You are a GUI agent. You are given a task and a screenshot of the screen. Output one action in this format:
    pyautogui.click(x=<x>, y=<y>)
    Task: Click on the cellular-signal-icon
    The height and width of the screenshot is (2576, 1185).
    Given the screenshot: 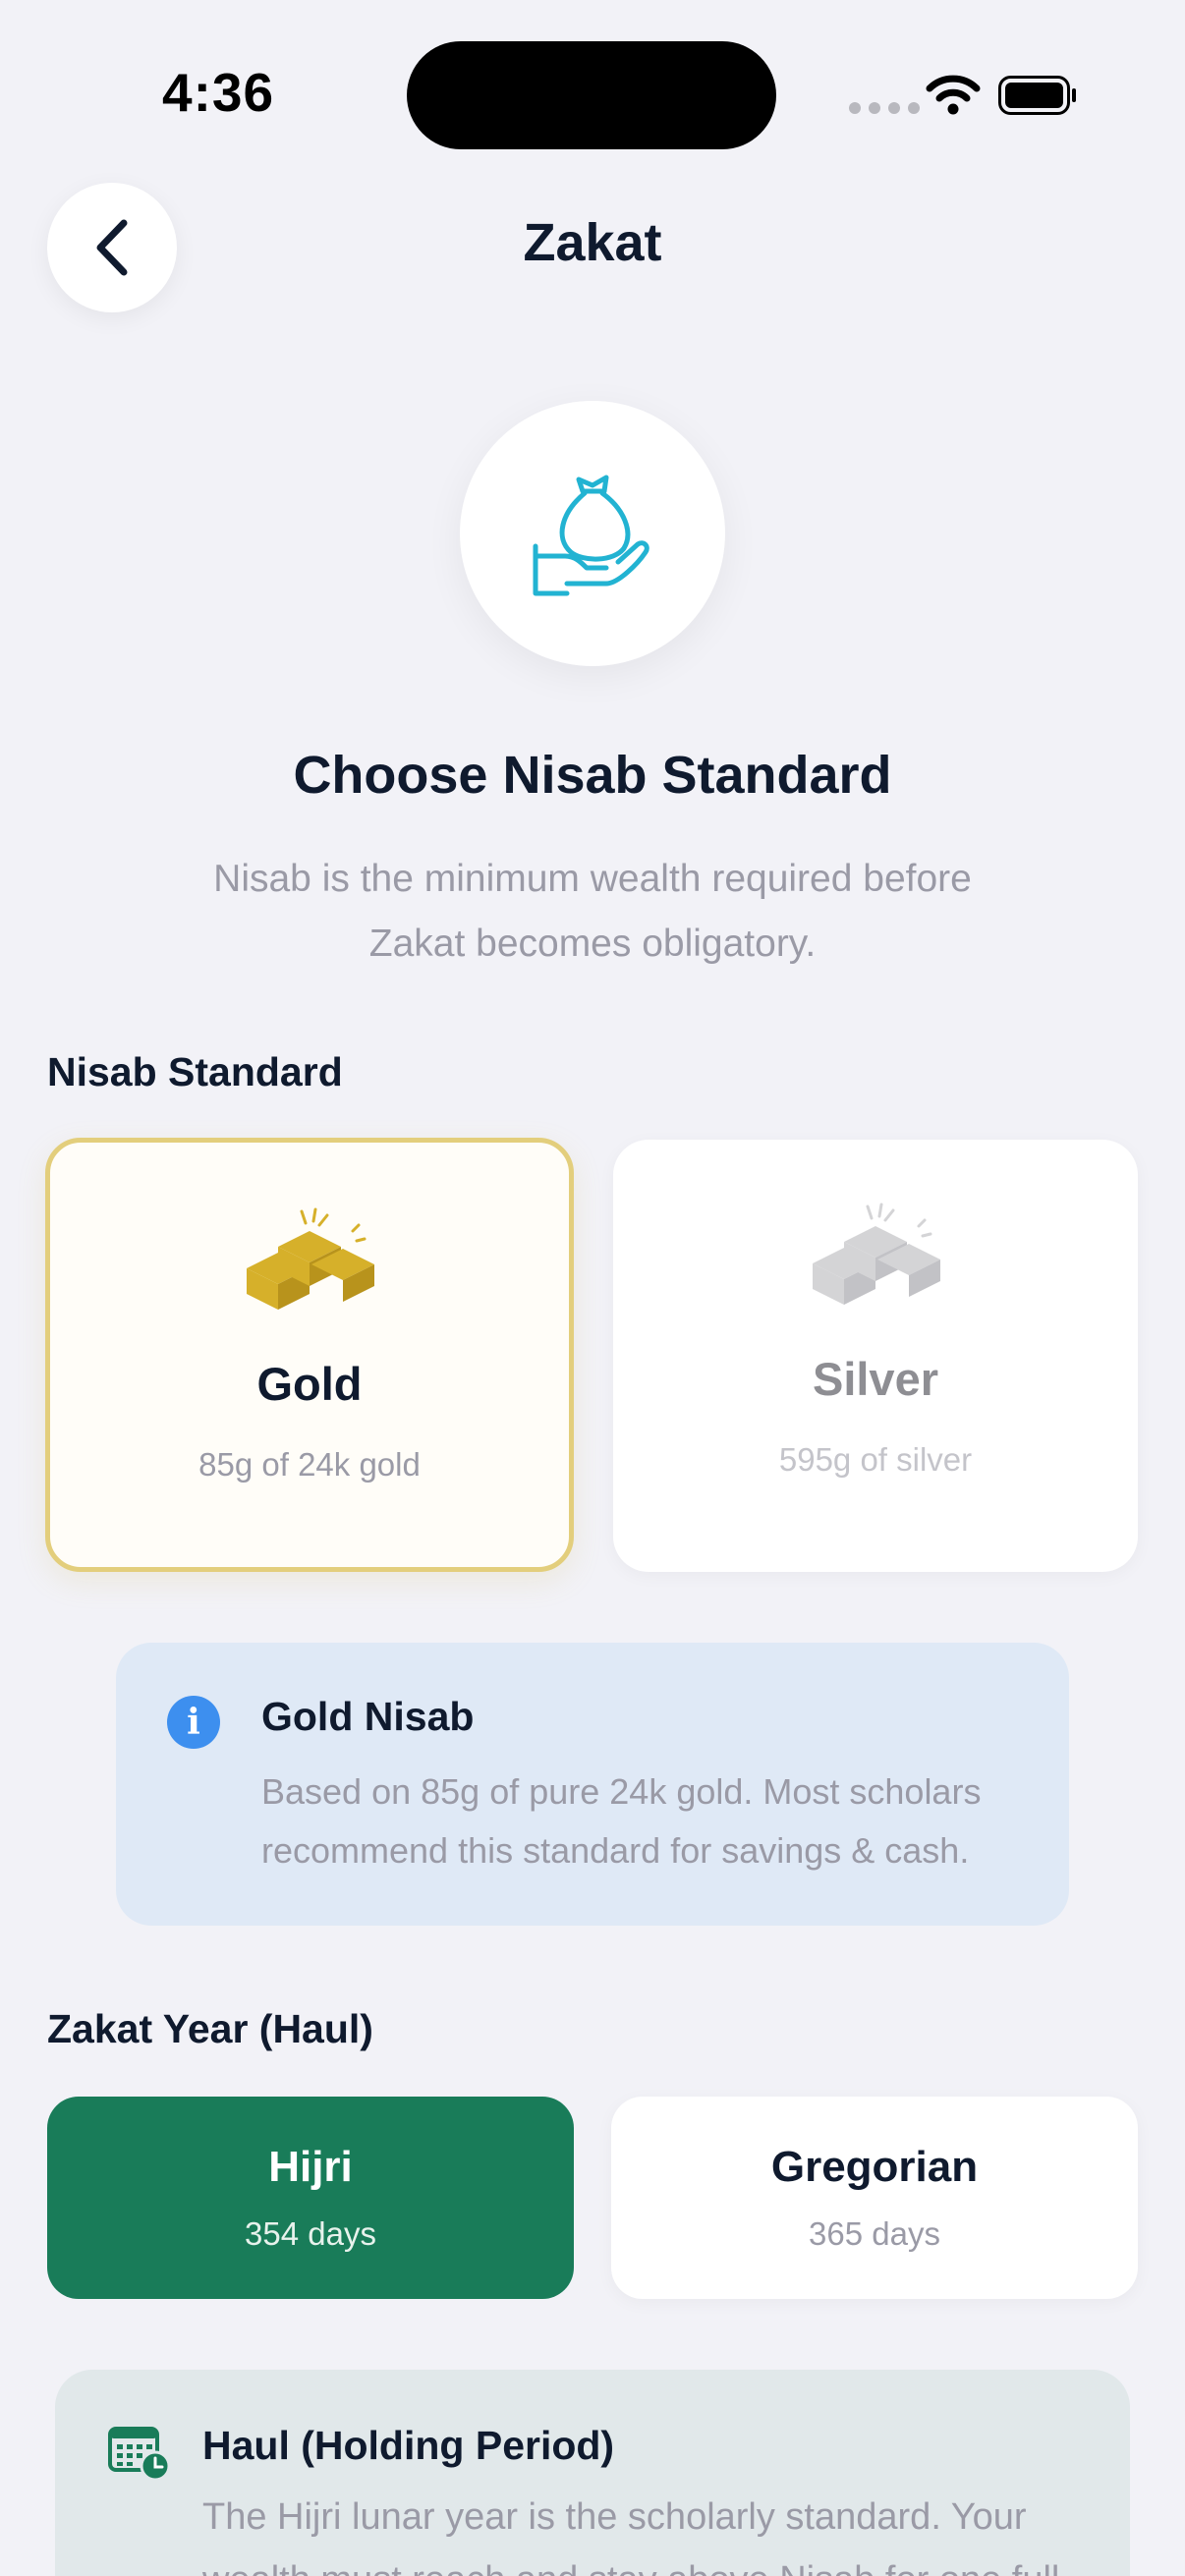 What is the action you would take?
    pyautogui.click(x=885, y=108)
    